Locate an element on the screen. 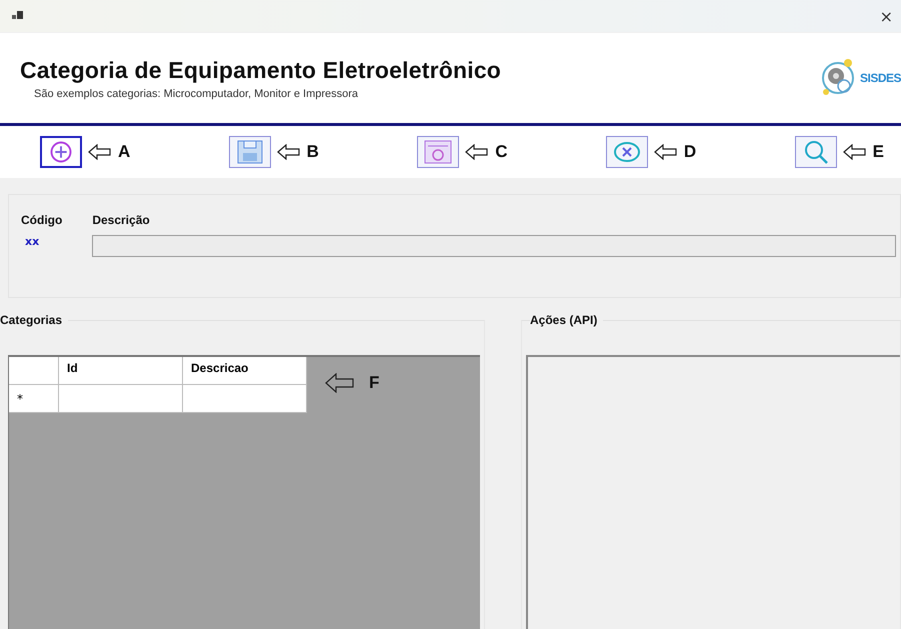 The image size is (901, 629). group-title: Categorias is located at coordinates (34, 320).